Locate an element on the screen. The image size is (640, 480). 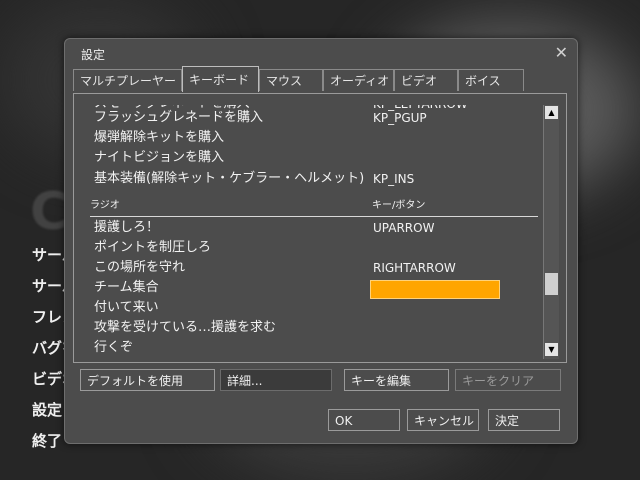
scroll-up-icon: ▲ is located at coordinates (551, 112).